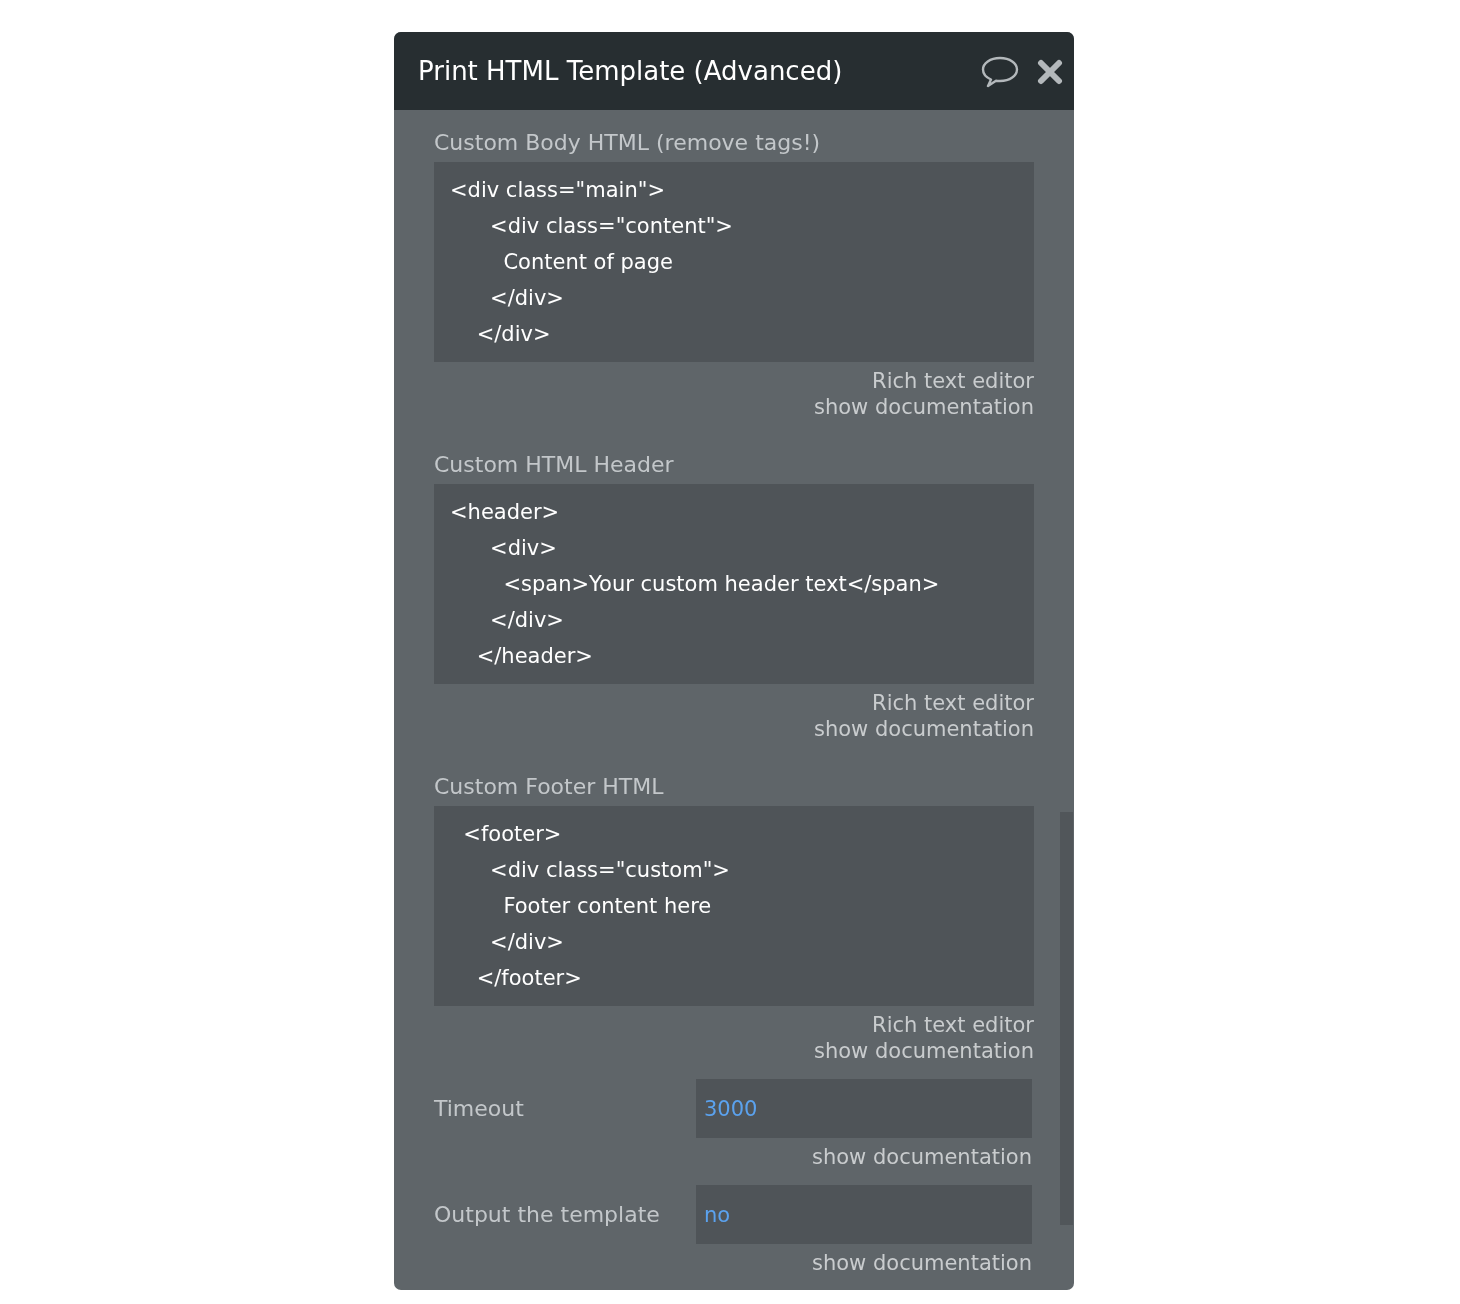 Image resolution: width=1460 pixels, height=1304 pixels. What do you see at coordinates (734, 584) in the screenshot?
I see `code-field: <header> <div> <span>Your custom header text</span> </div> </header>` at bounding box center [734, 584].